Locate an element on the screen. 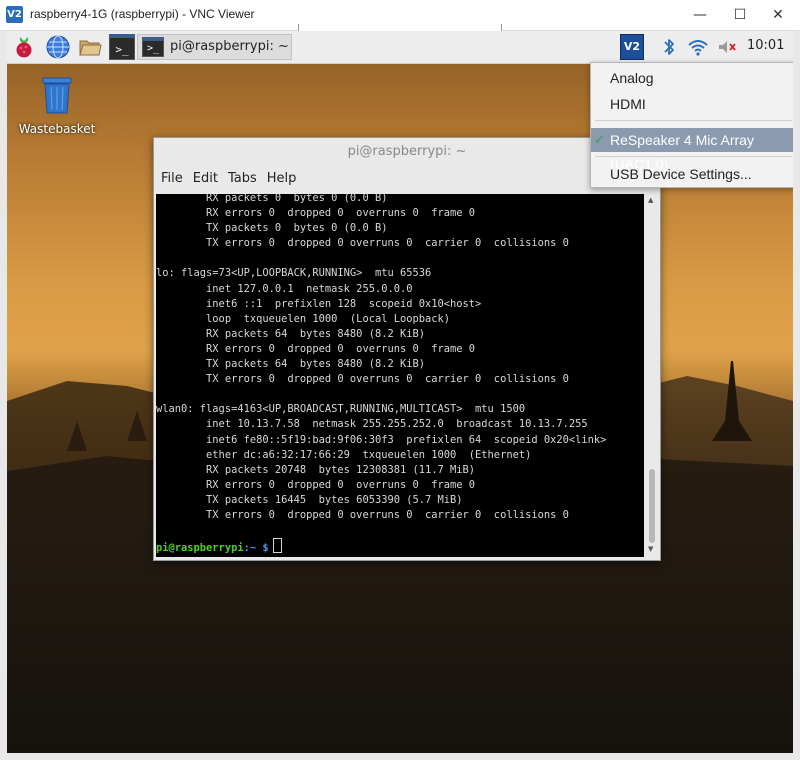 This screenshot has height=760, width=800. menu-file: File is located at coordinates (172, 179).